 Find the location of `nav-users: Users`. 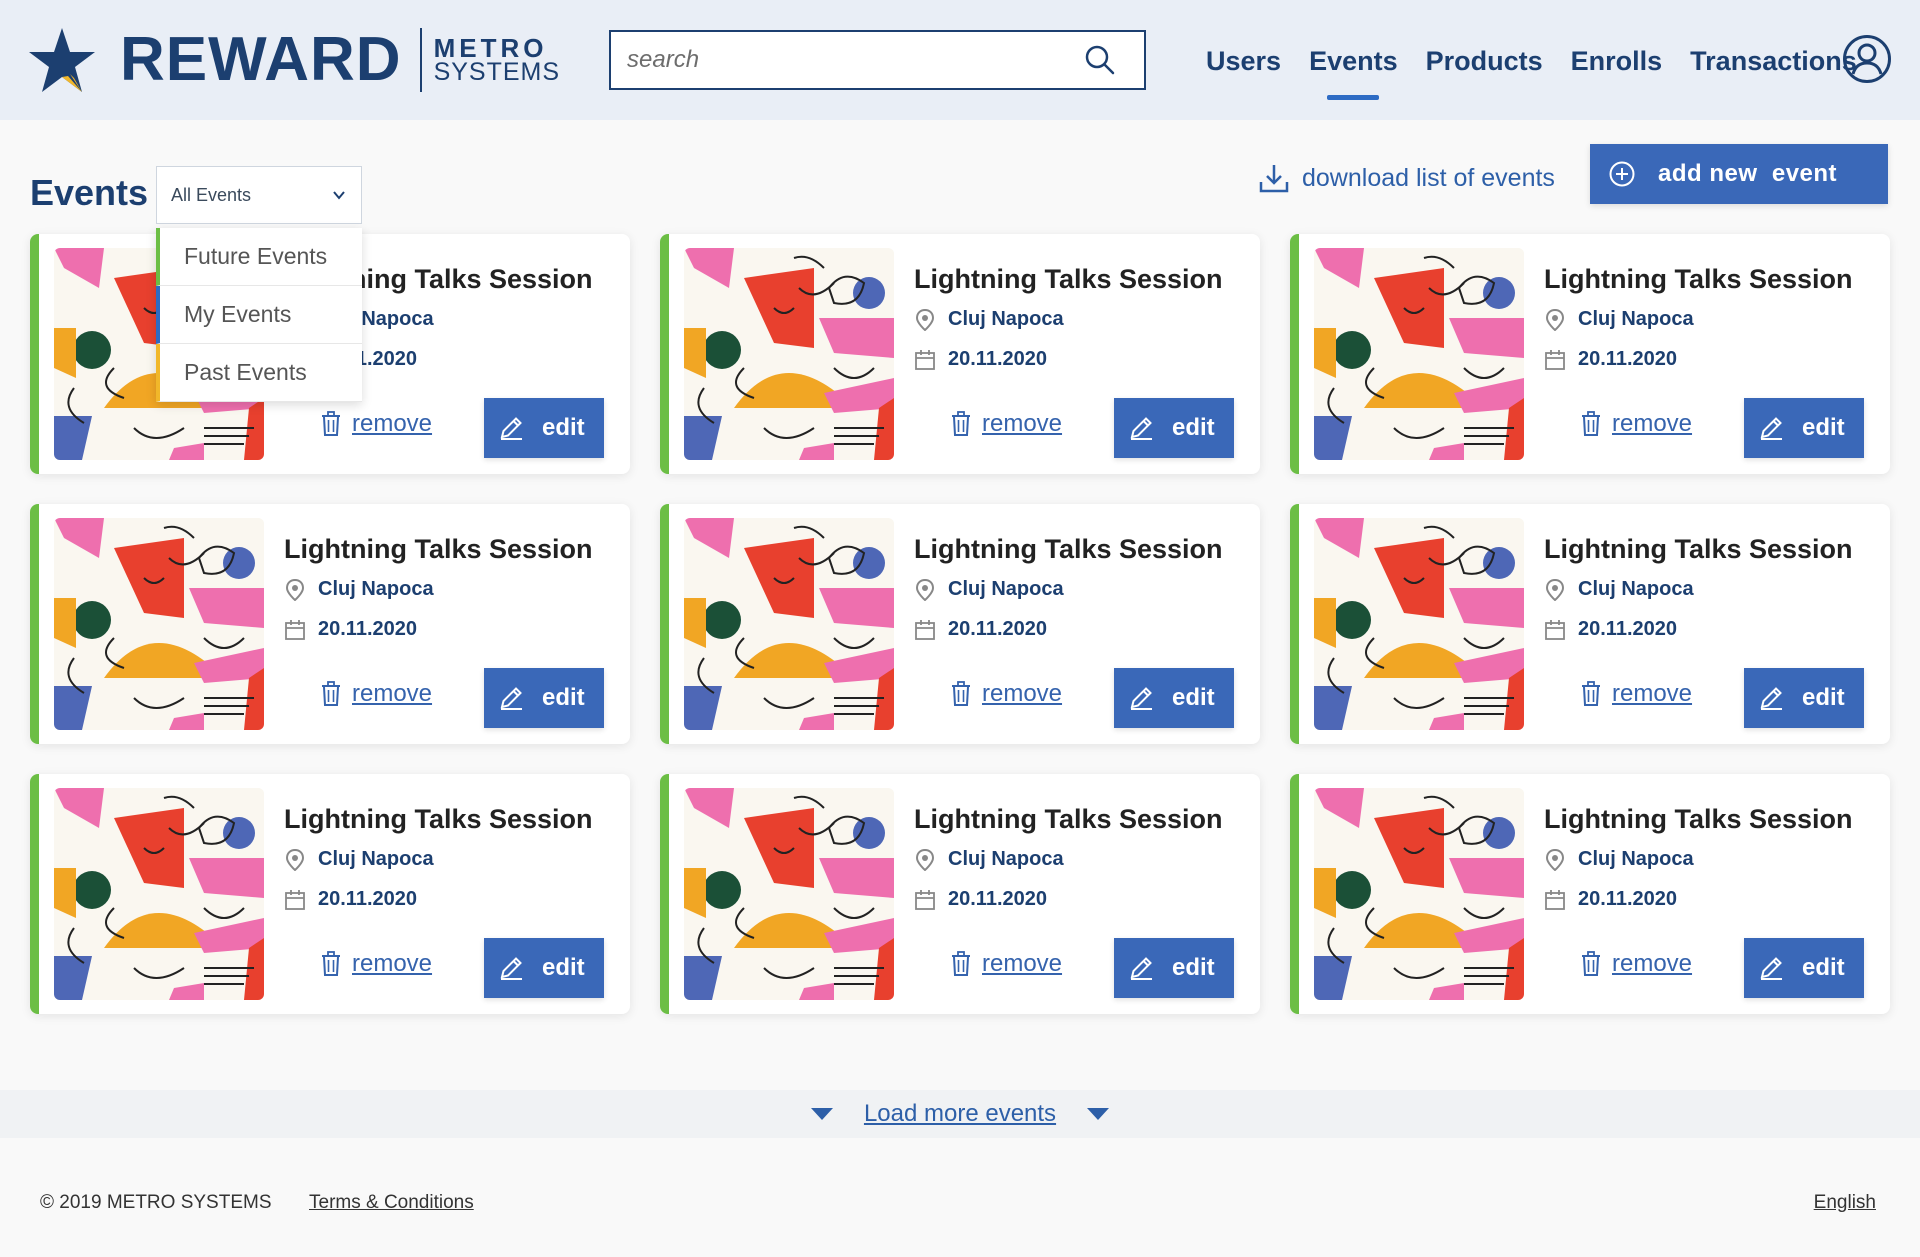

nav-users: Users is located at coordinates (1243, 61).